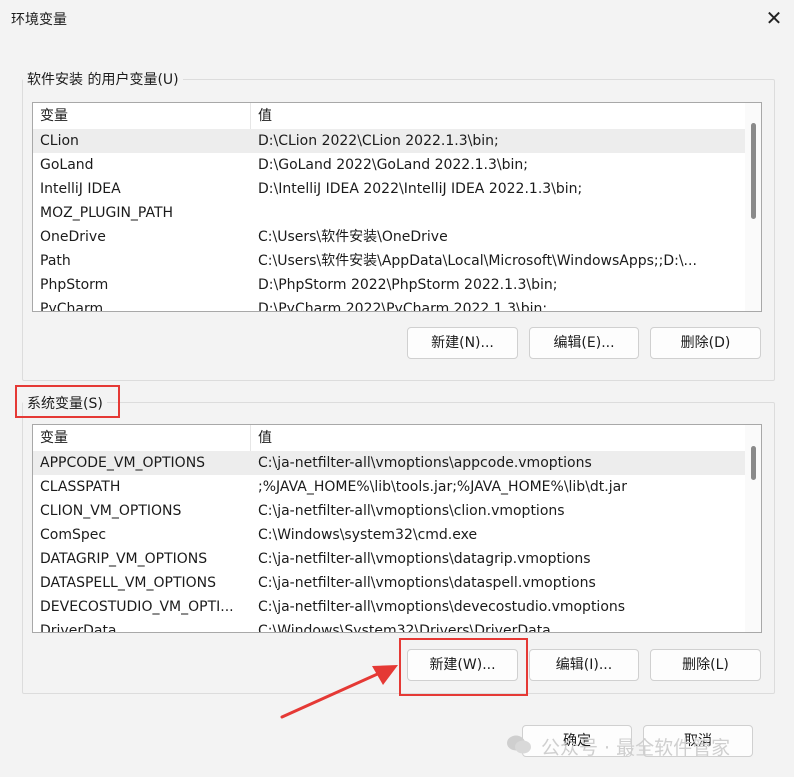 Image resolution: width=794 pixels, height=777 pixels. What do you see at coordinates (404, 628) in the screenshot?
I see `variable-value: C:\Windows\System32\Drivers\DriverData` at bounding box center [404, 628].